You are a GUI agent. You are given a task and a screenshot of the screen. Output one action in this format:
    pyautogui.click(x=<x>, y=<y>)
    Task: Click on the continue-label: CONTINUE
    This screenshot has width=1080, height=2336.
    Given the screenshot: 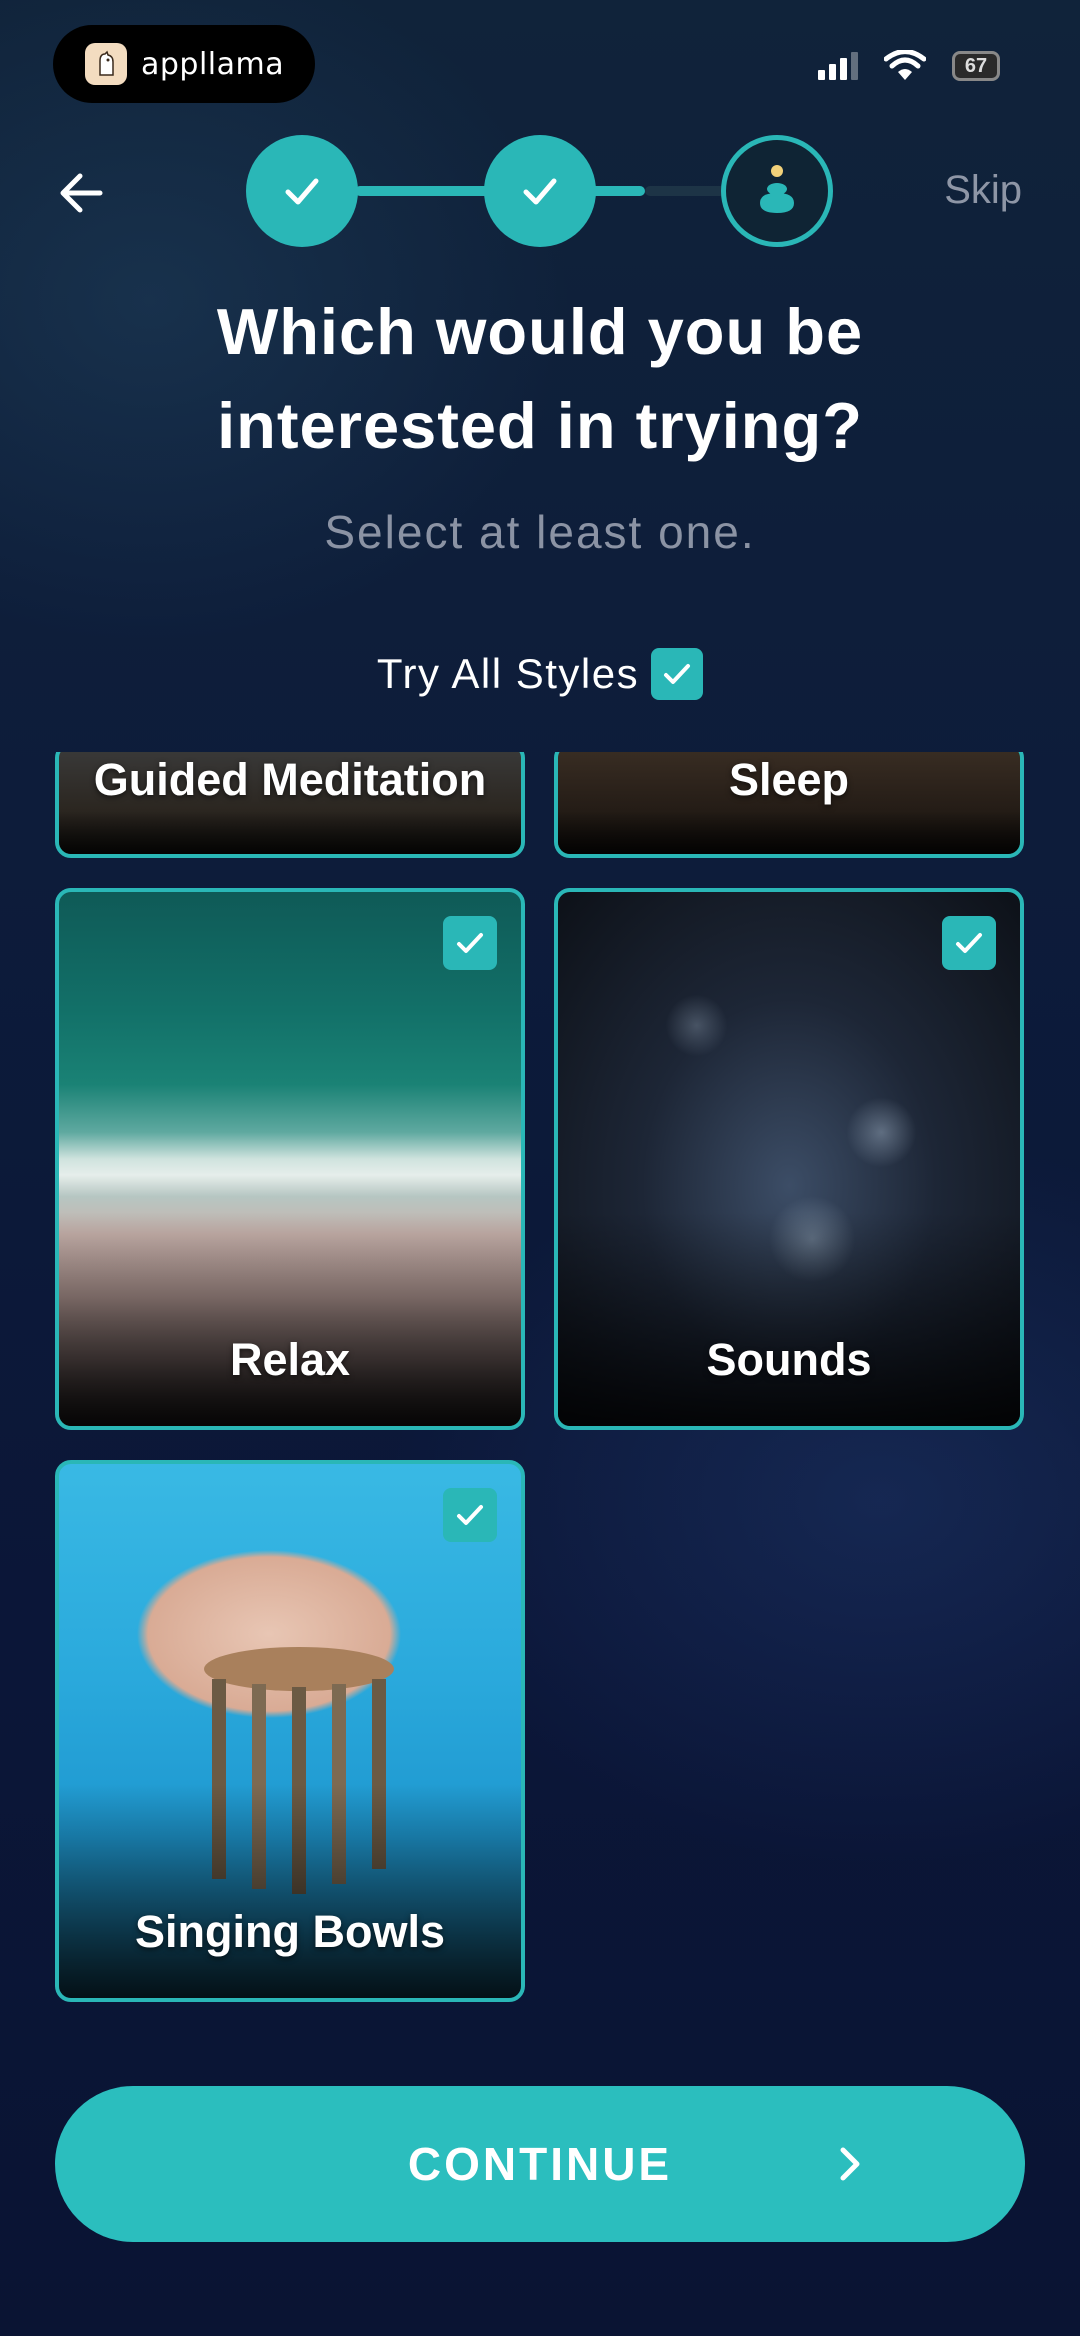 What is the action you would take?
    pyautogui.click(x=540, y=2164)
    